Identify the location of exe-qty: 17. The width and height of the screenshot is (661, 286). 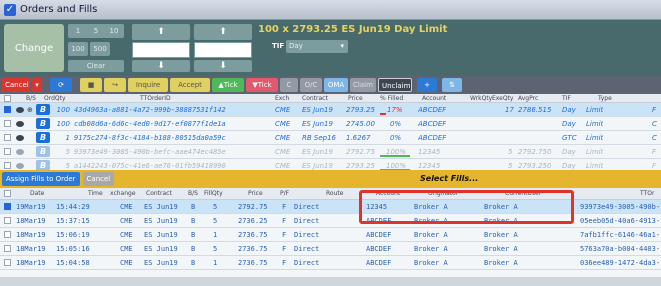
(509, 110).